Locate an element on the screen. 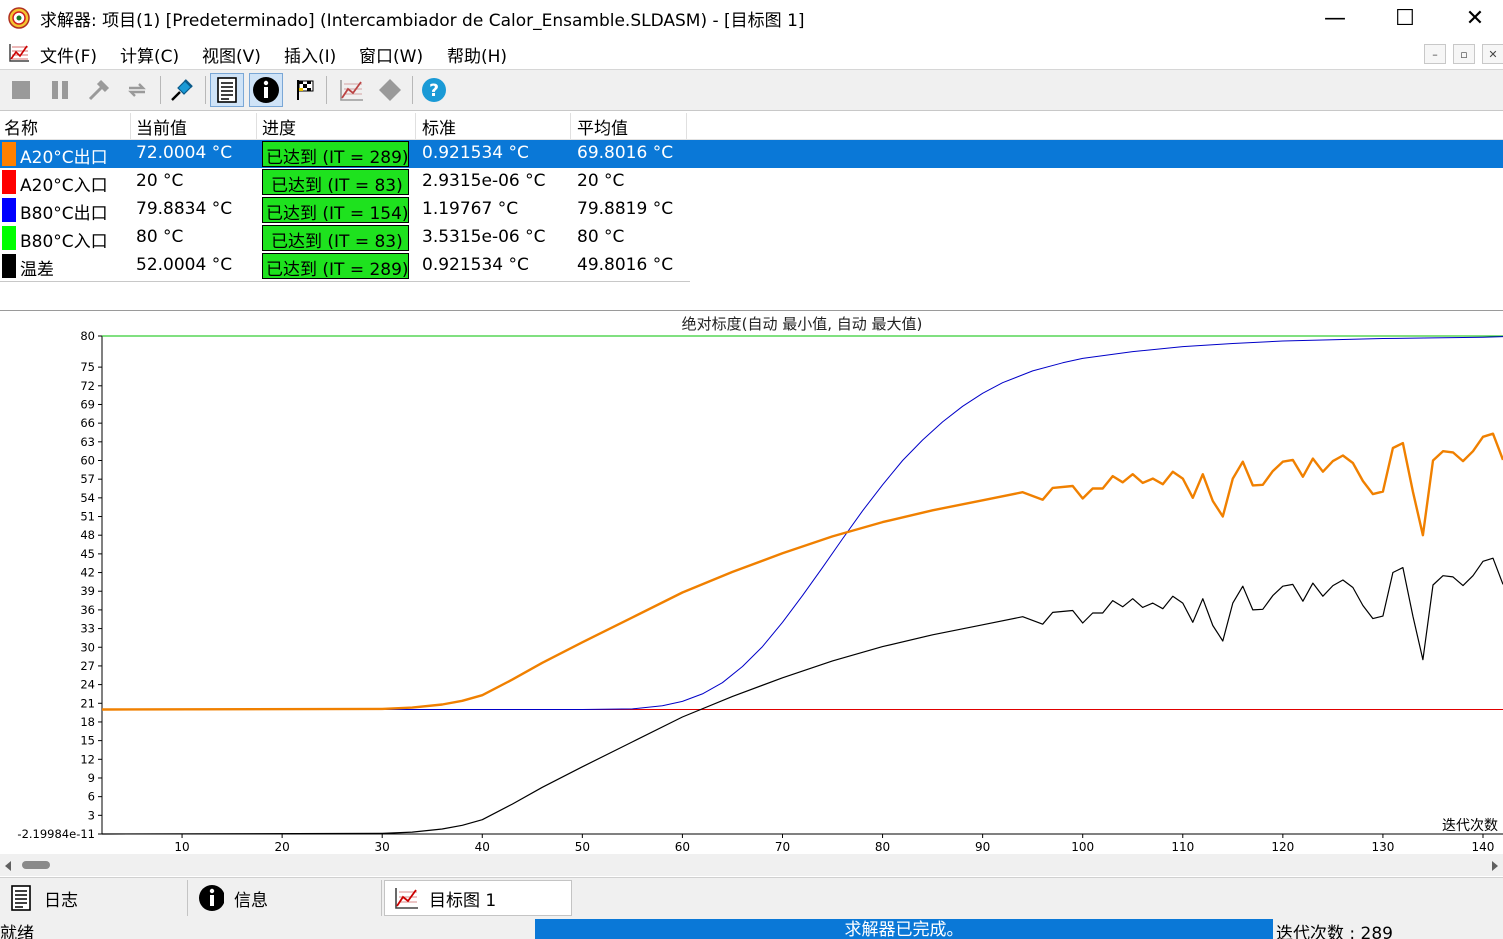 This screenshot has height=939, width=1503. table-divider is located at coordinates (345, 281).